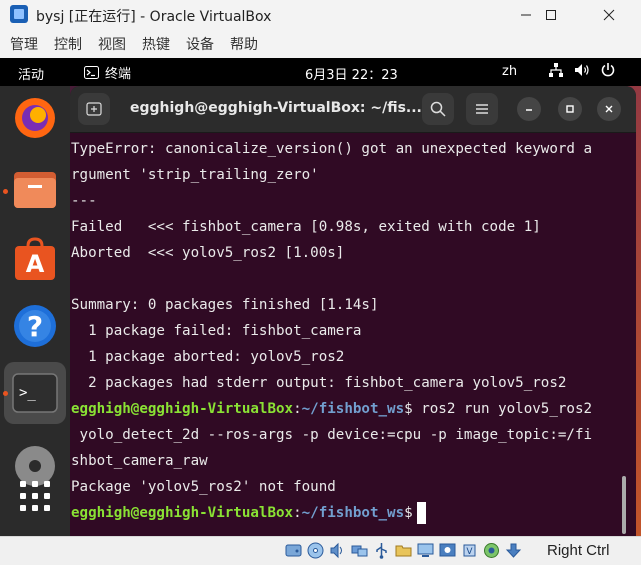 The image size is (641, 565). I want to click on search-button, so click(438, 109).